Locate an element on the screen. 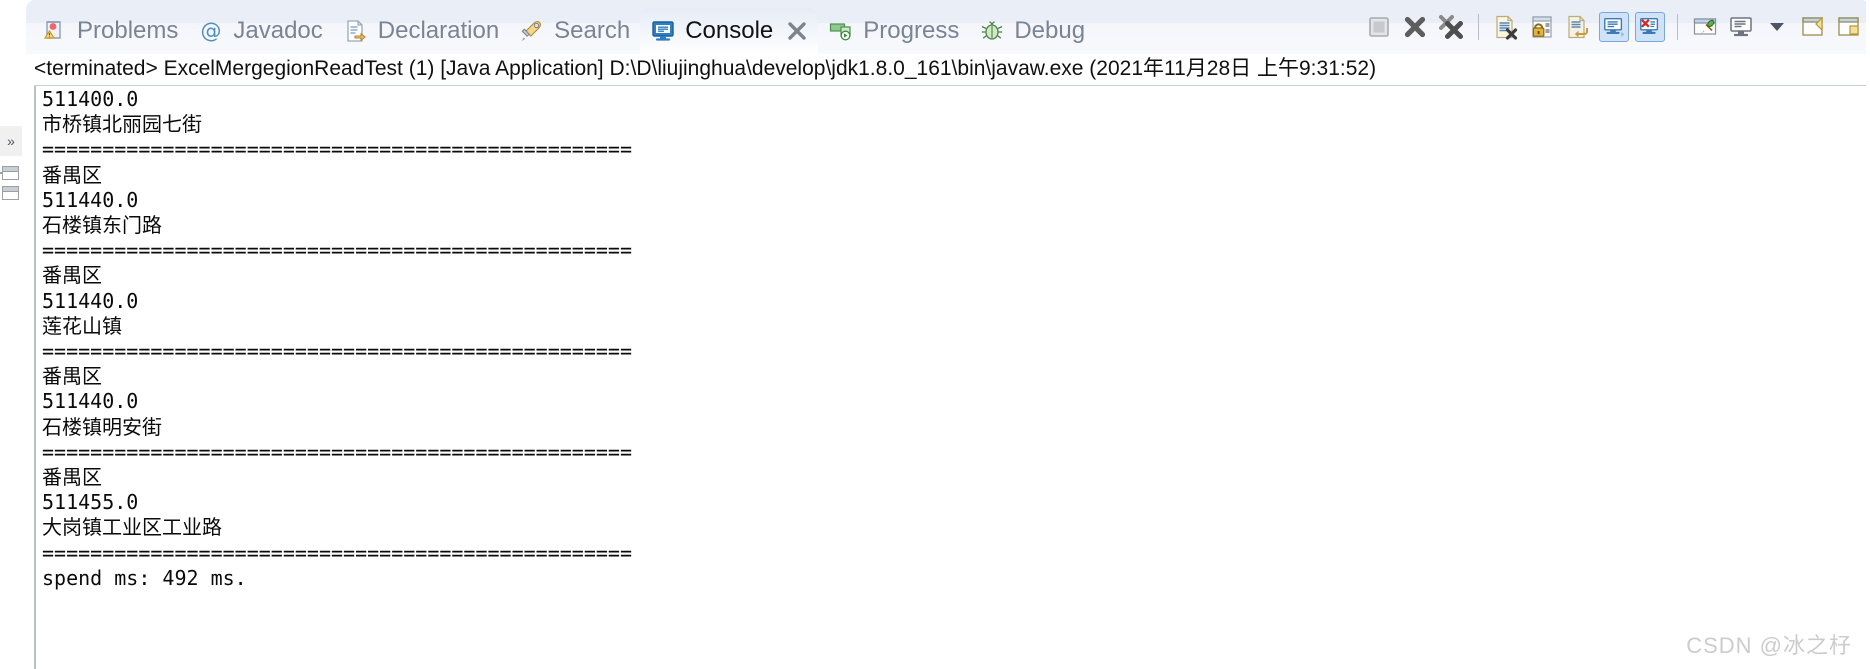 The image size is (1870, 669). console-icon is located at coordinates (663, 31).